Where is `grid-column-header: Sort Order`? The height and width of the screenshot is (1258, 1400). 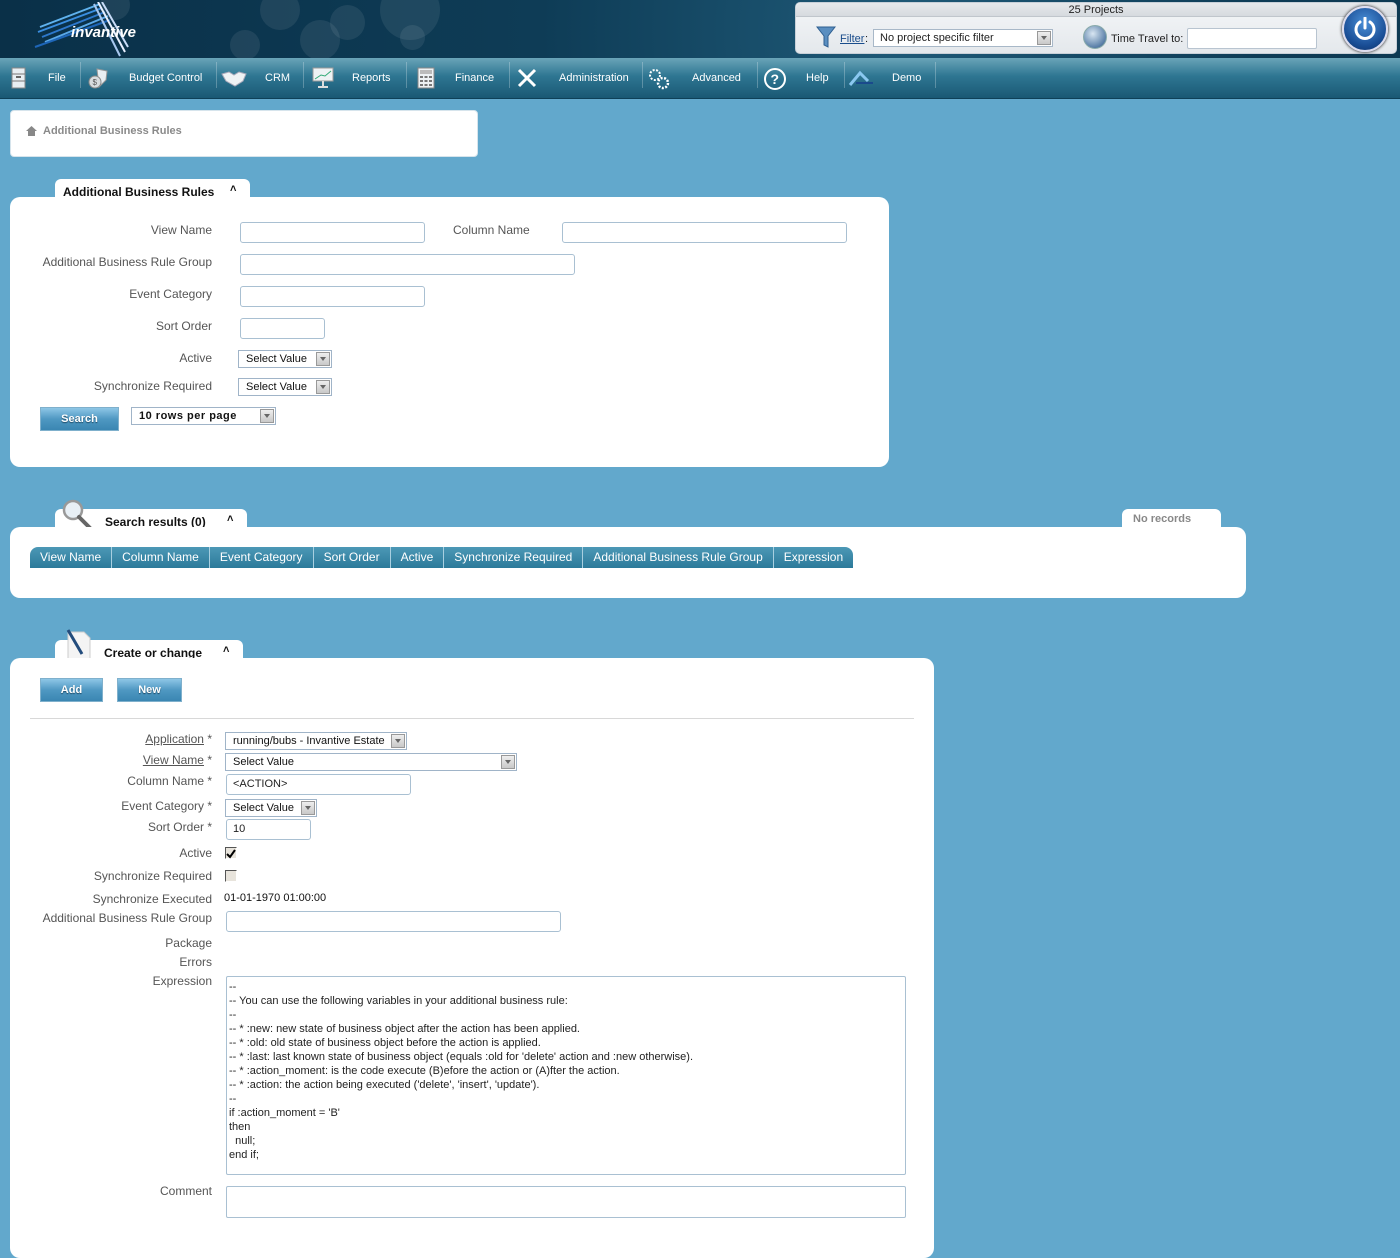
grid-column-header: Sort Order is located at coordinates (352, 557).